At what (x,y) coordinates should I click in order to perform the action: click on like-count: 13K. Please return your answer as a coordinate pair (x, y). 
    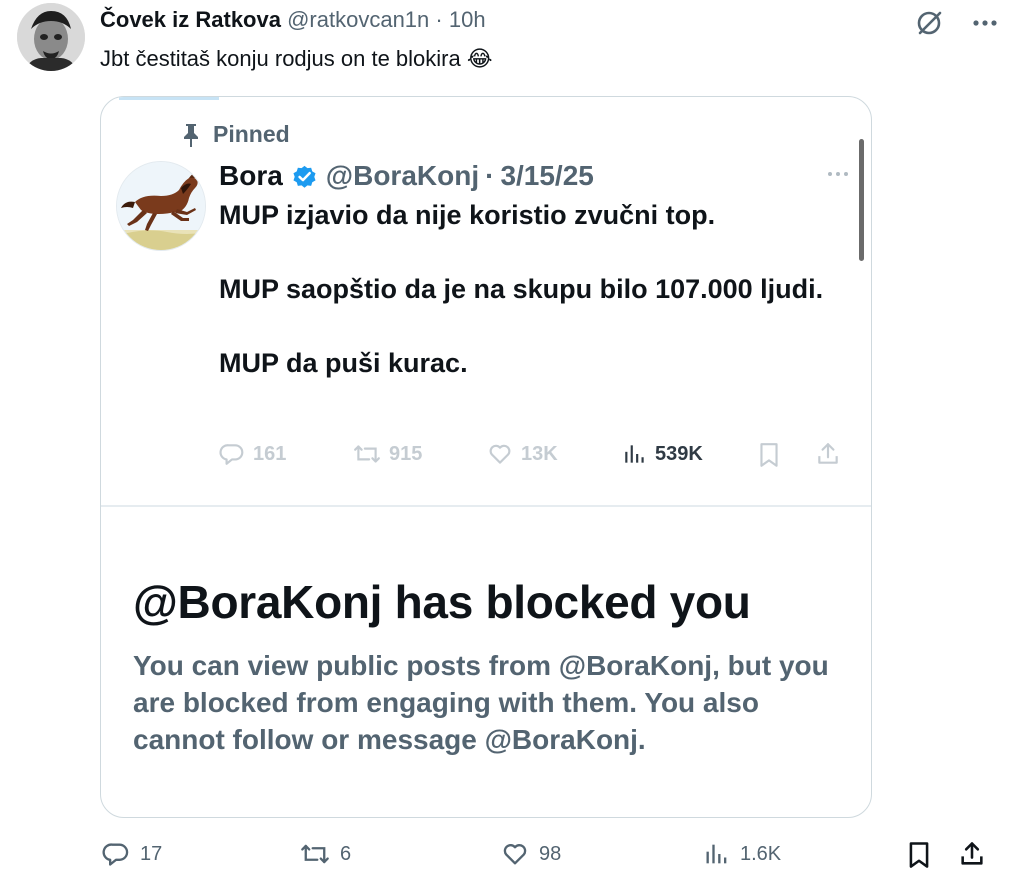
    Looking at the image, I should click on (539, 453).